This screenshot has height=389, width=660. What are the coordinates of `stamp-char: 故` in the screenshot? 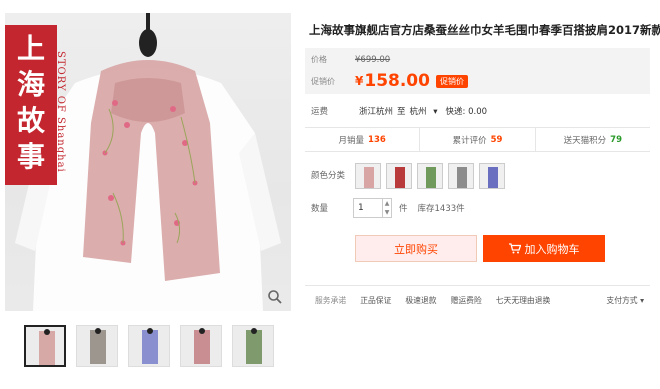 It's located at (30, 120).